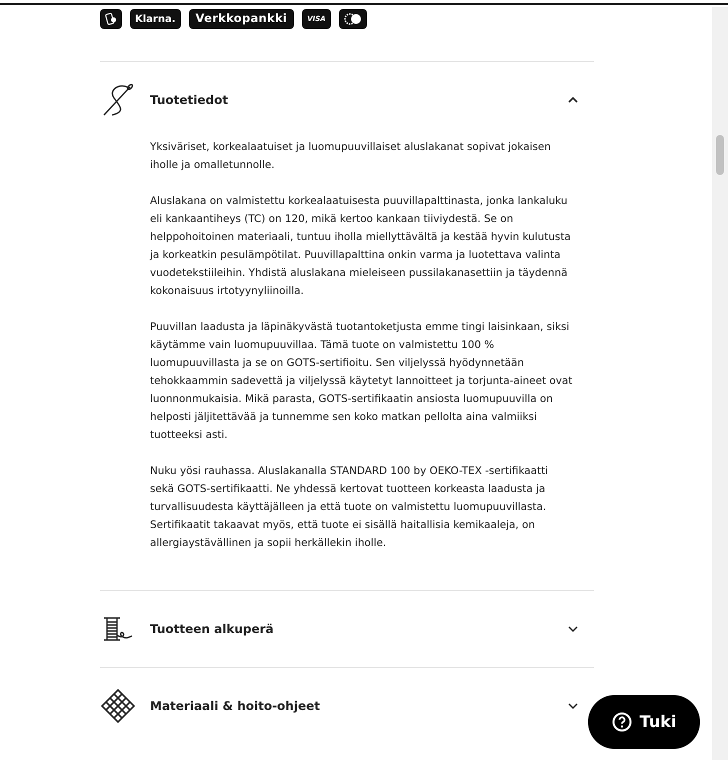 This screenshot has width=728, height=760. I want to click on accordion-header: Tuotetiedot, so click(339, 100).